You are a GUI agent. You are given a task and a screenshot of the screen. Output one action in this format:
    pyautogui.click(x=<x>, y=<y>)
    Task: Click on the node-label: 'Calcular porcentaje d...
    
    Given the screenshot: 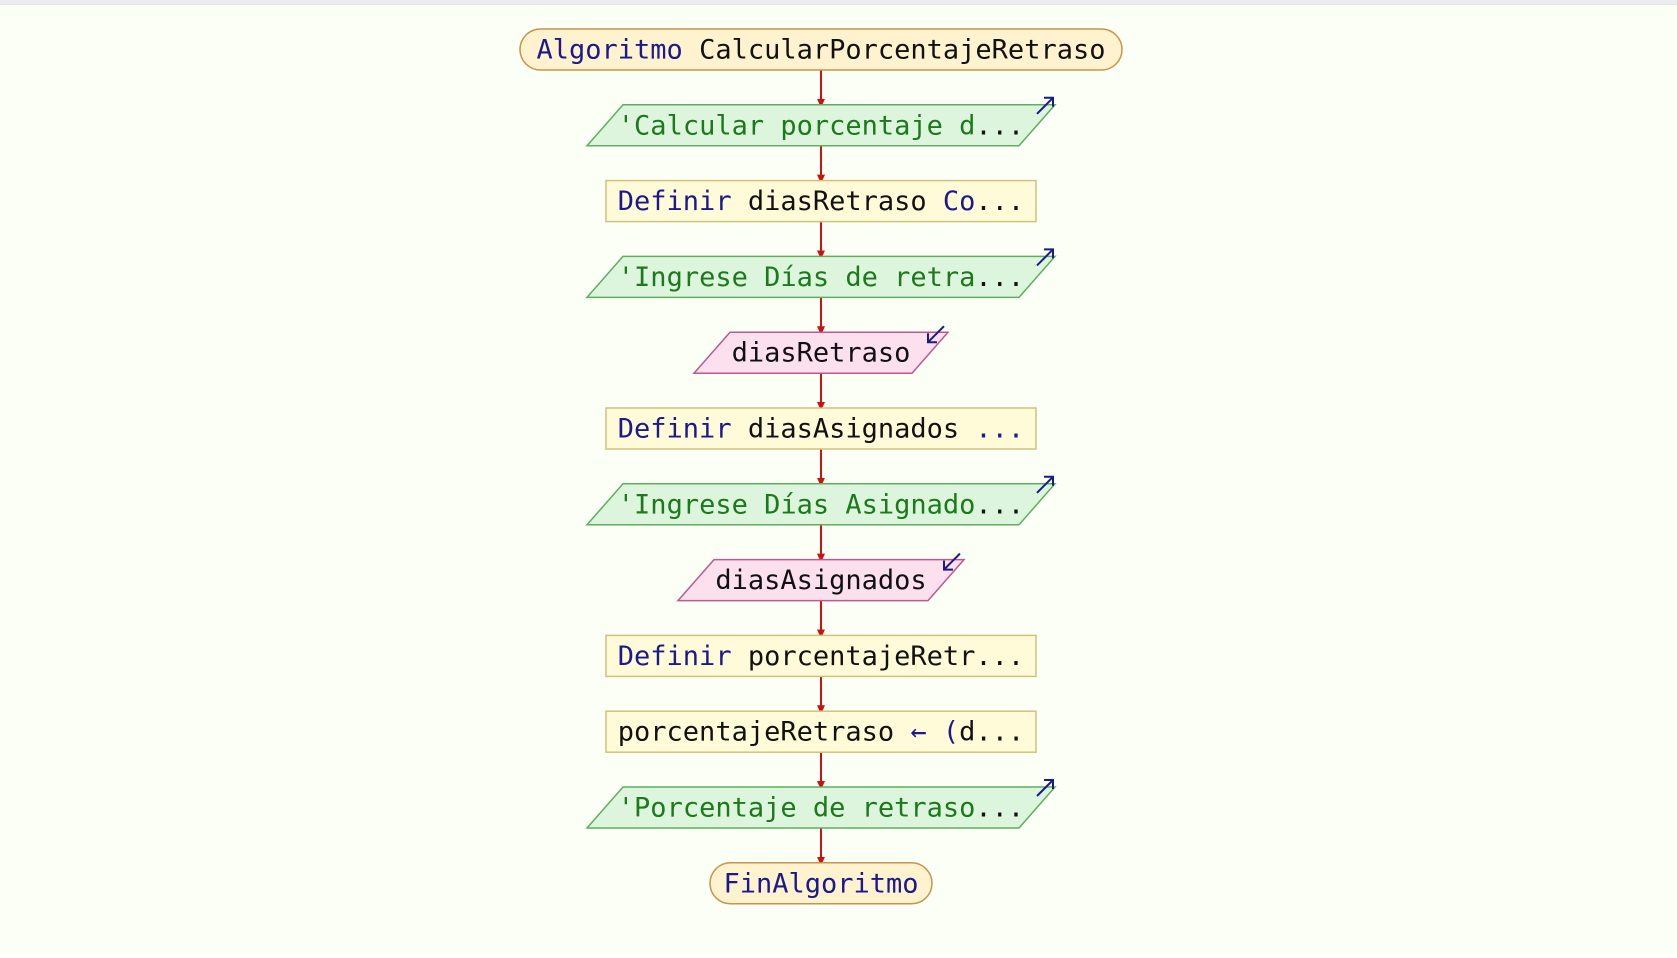 What is the action you would take?
    pyautogui.click(x=821, y=125)
    